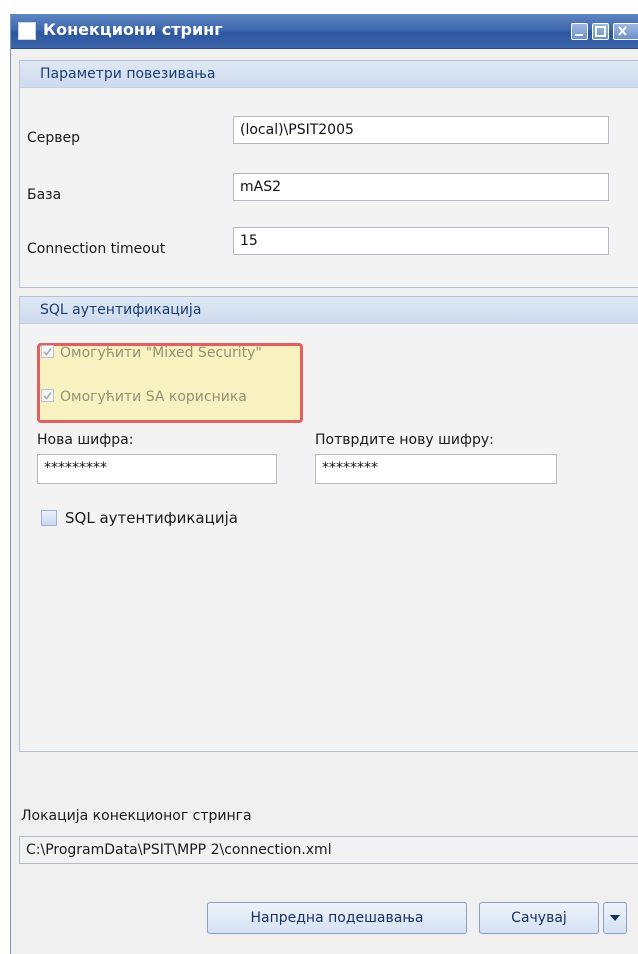 The height and width of the screenshot is (954, 638). Describe the element at coordinates (27, 31) in the screenshot. I see `window-icon` at that location.